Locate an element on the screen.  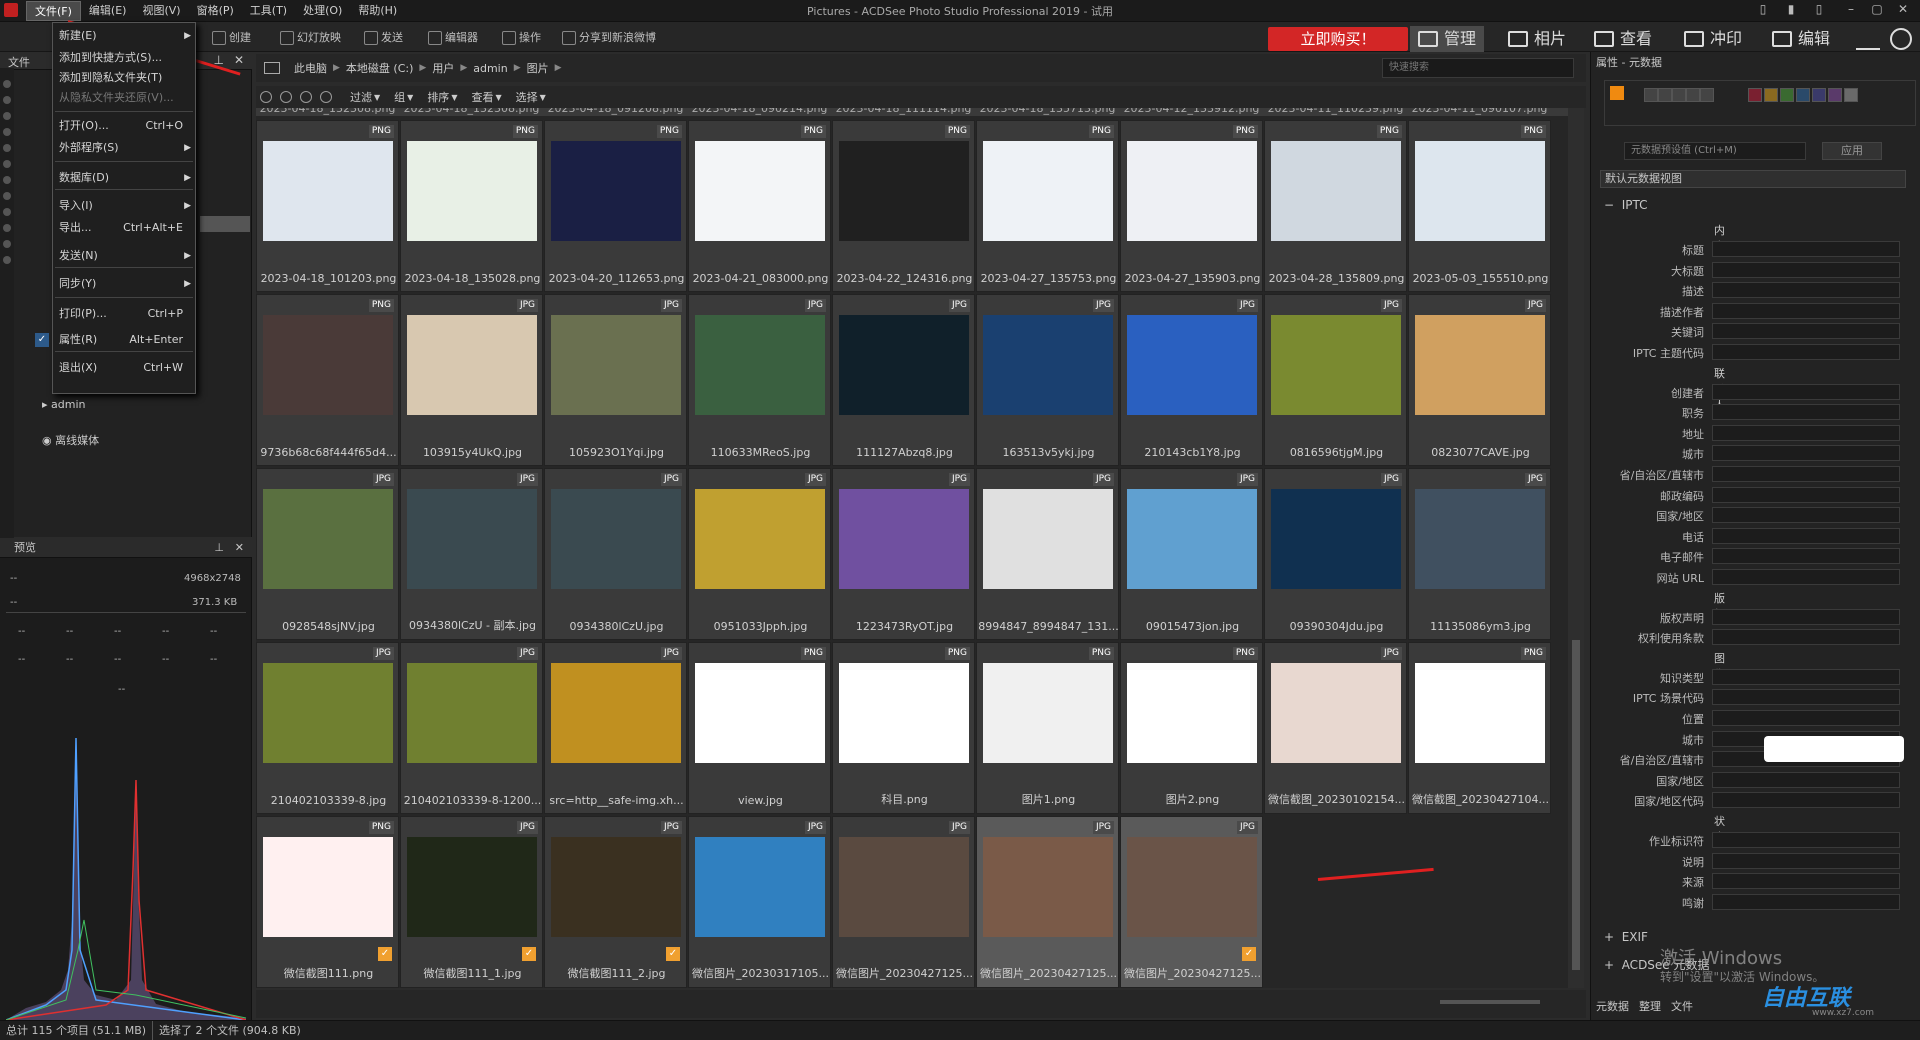
editor-button: 编辑器 is located at coordinates (453, 38).